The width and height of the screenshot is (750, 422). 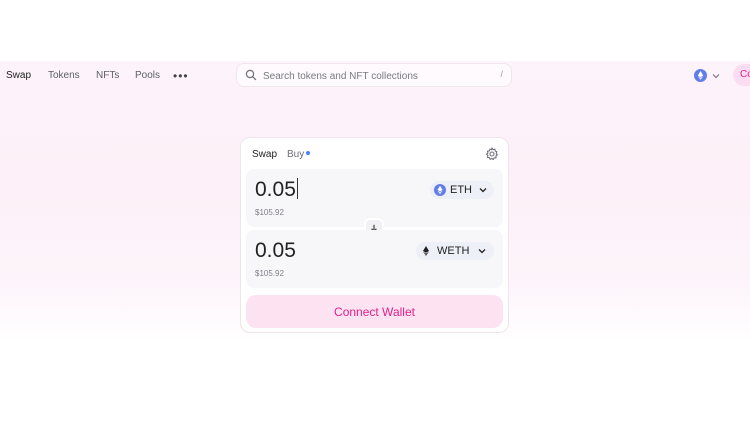 What do you see at coordinates (64, 75) in the screenshot?
I see `nav-item-tokens: Tokens` at bounding box center [64, 75].